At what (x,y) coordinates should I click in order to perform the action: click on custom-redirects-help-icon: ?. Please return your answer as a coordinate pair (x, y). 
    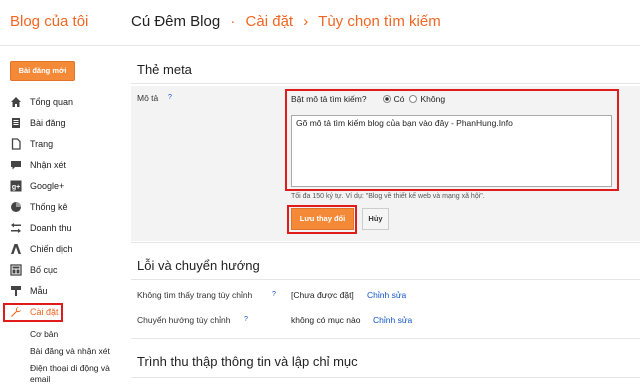
    Looking at the image, I should click on (246, 319).